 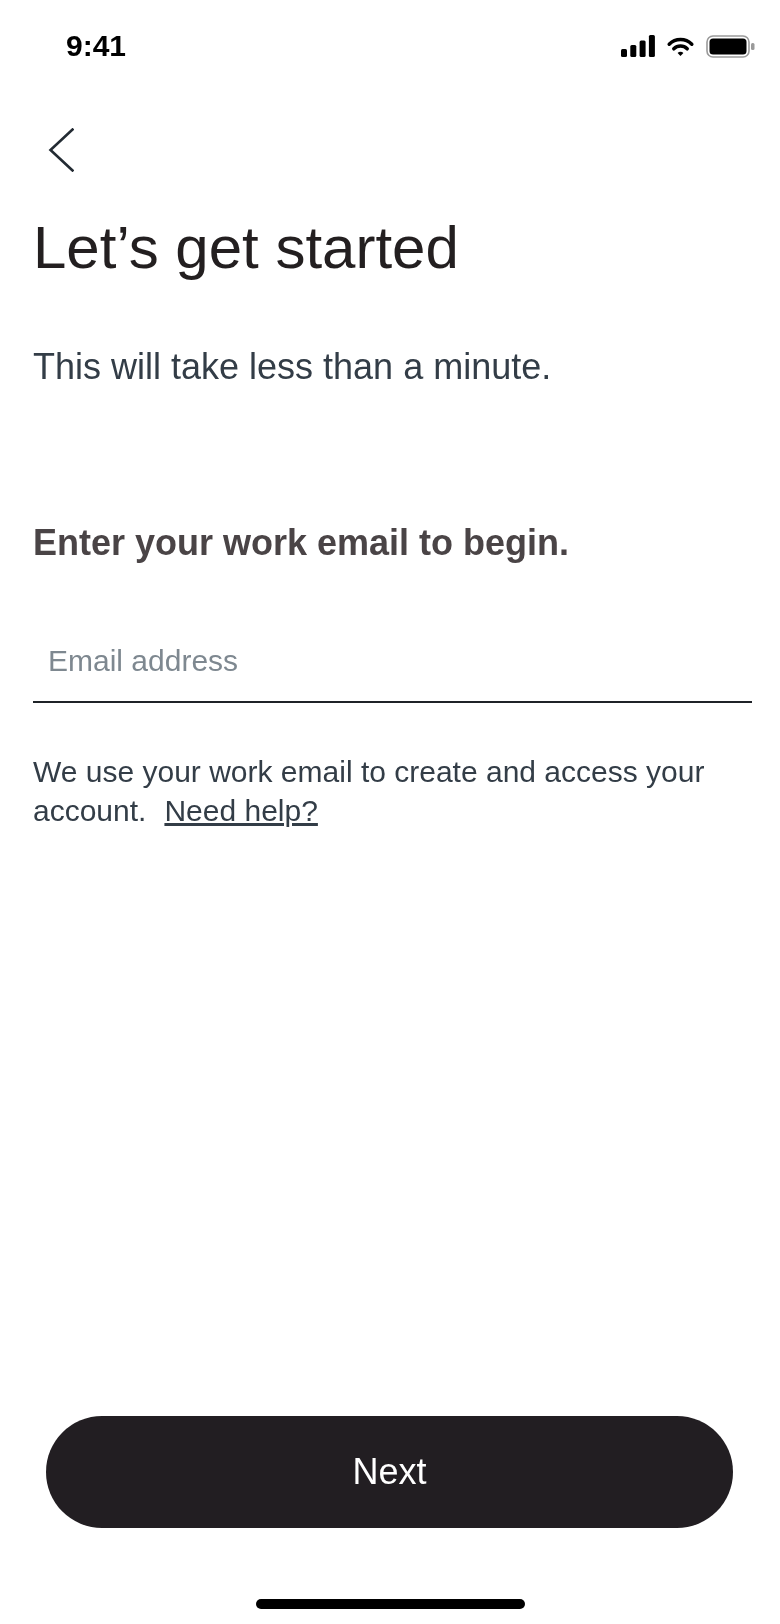 I want to click on battery-icon, so click(x=730, y=46).